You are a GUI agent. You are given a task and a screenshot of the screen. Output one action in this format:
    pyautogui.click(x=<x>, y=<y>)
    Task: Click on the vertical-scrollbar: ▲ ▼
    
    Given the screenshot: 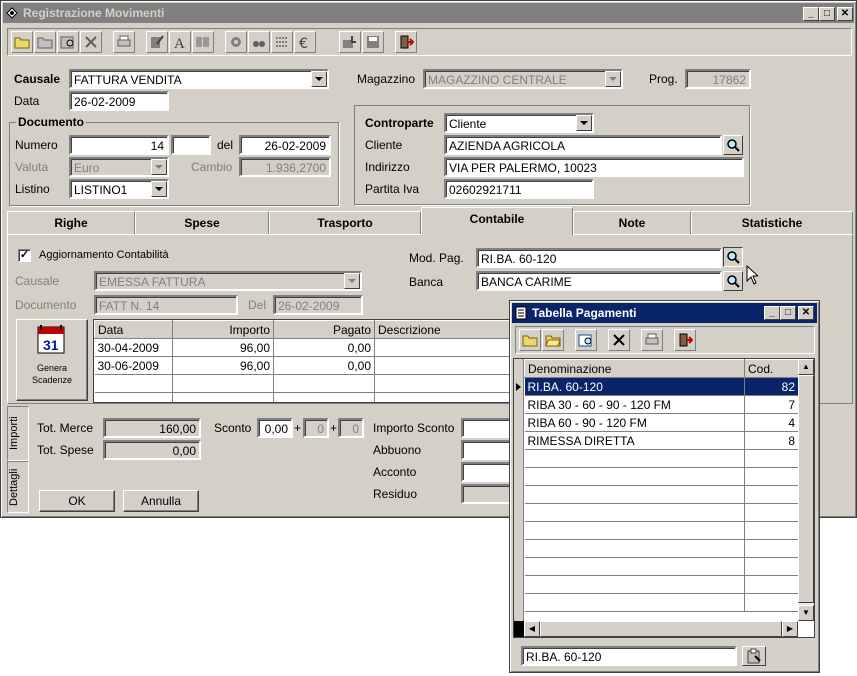 What is the action you would take?
    pyautogui.click(x=806, y=490)
    